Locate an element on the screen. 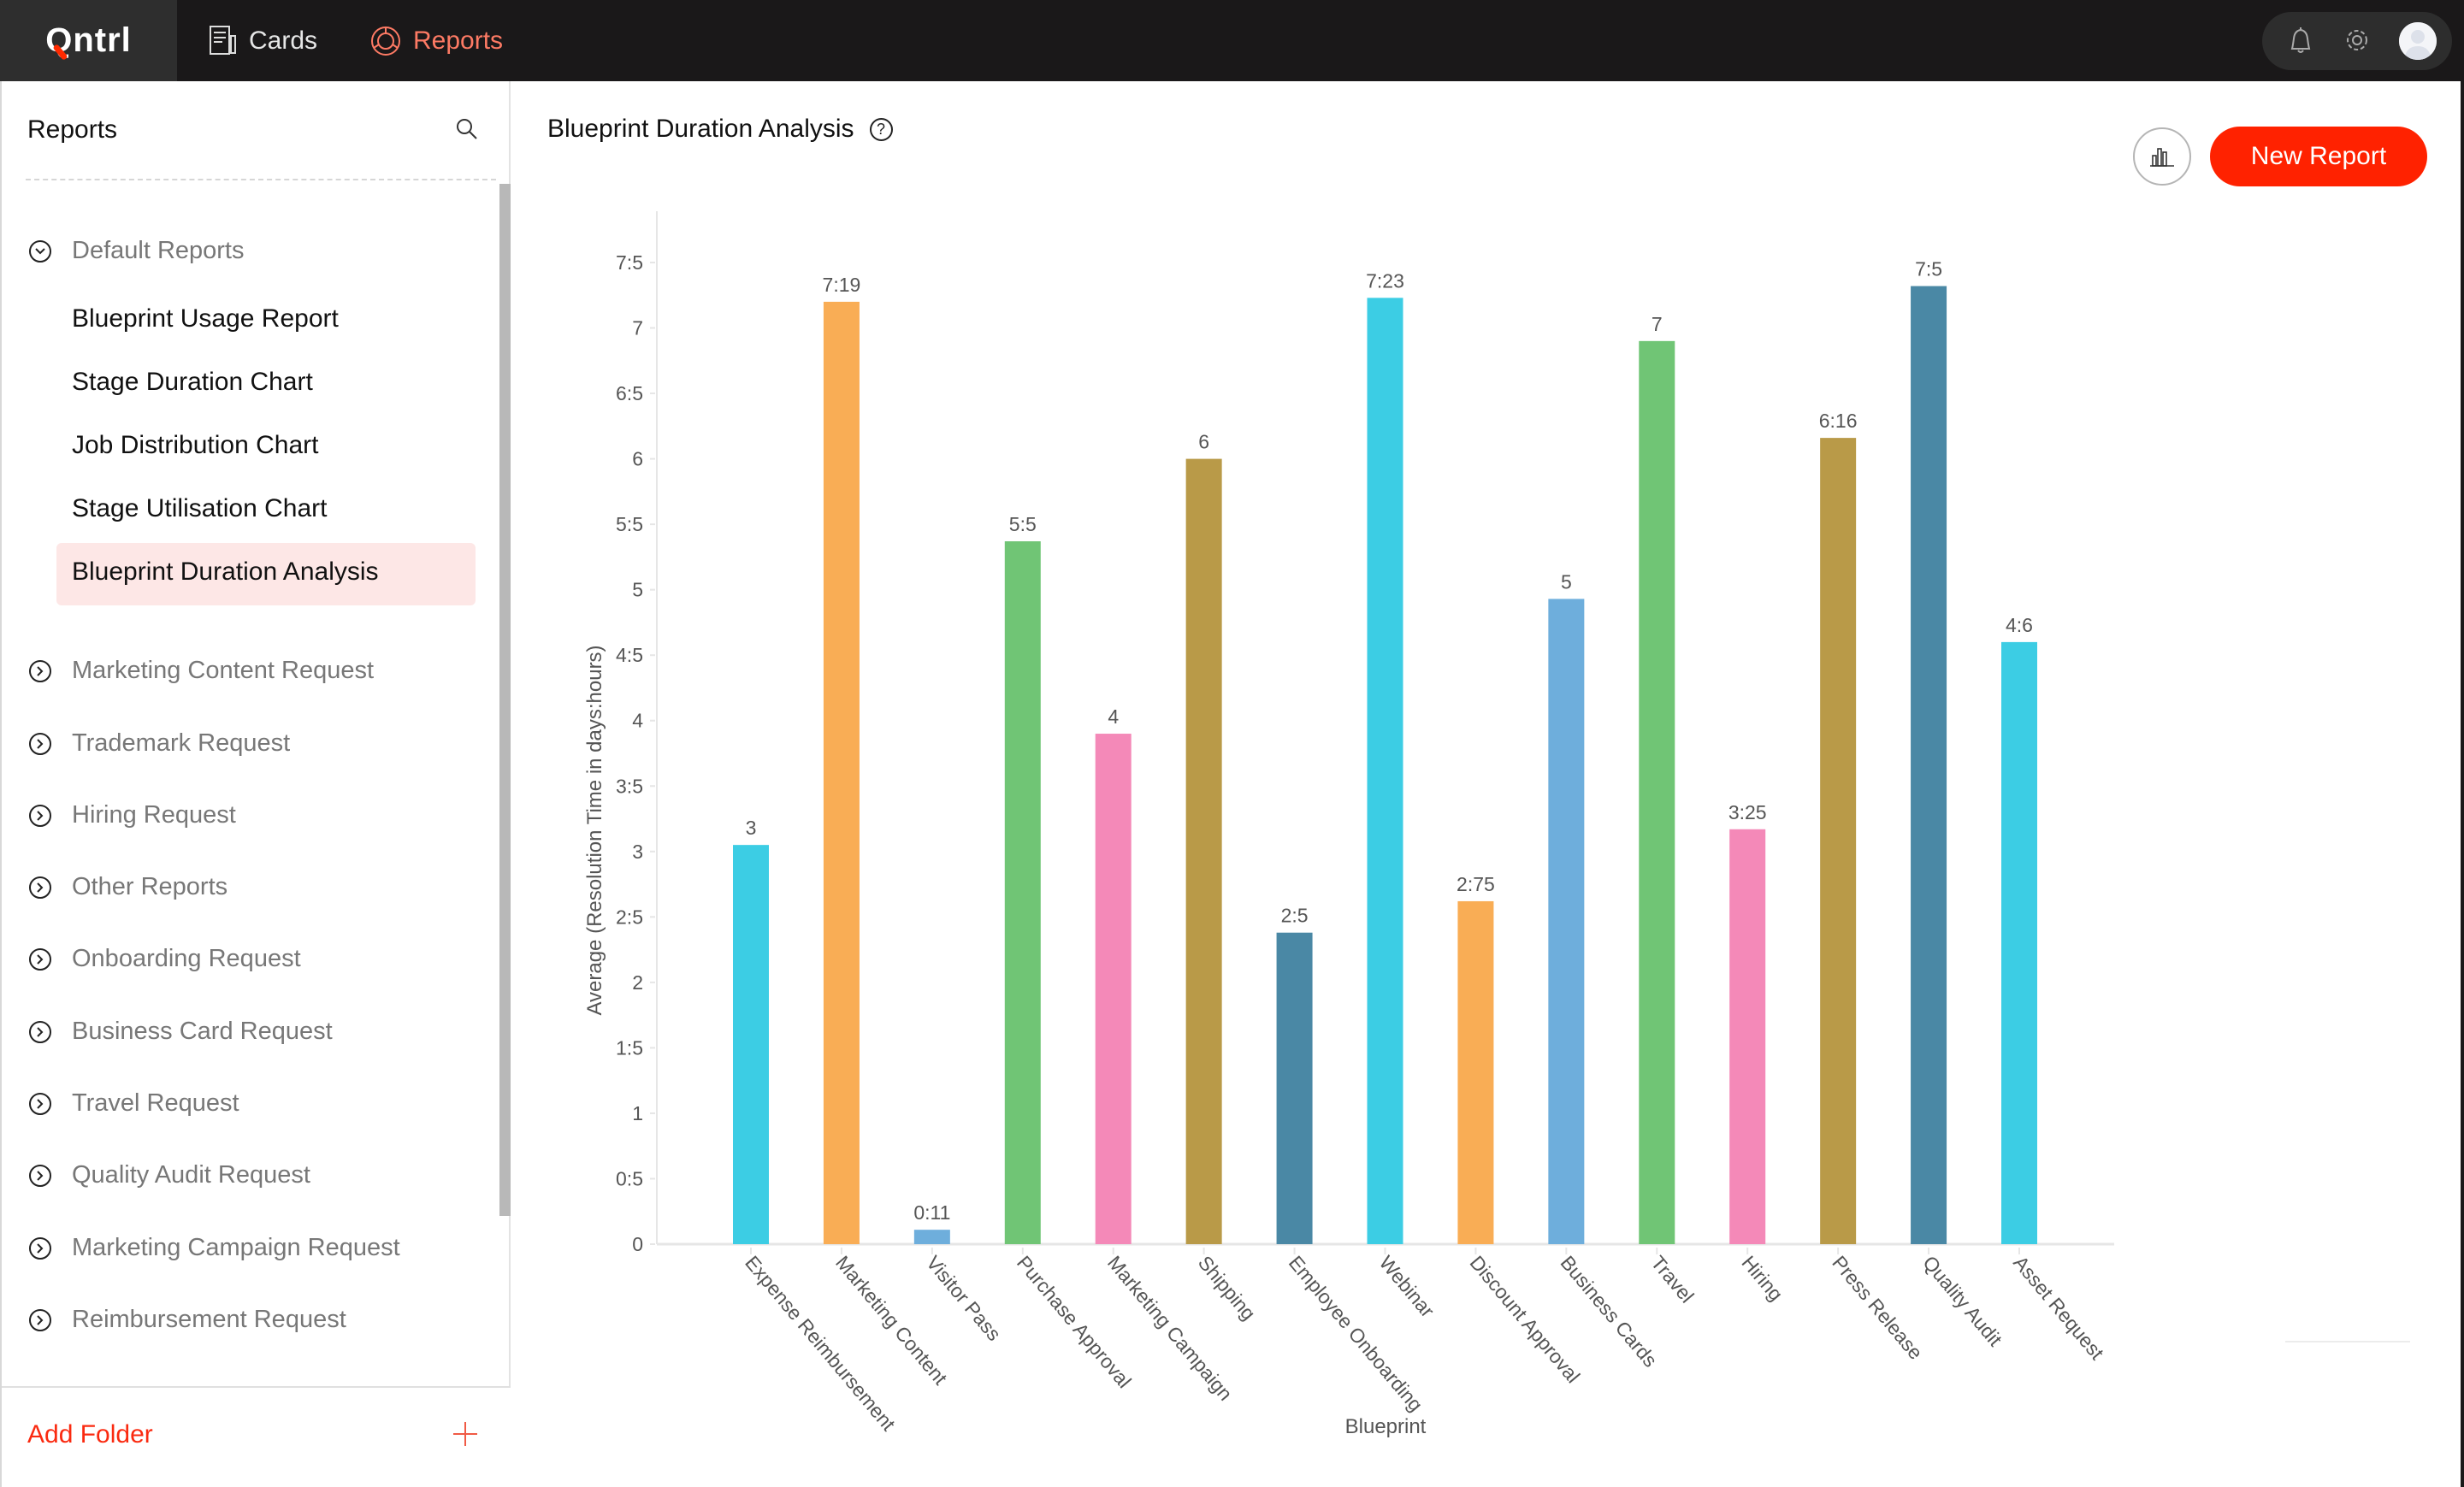 The width and height of the screenshot is (2464, 1487). y-tick-label: 3 is located at coordinates (637, 852).